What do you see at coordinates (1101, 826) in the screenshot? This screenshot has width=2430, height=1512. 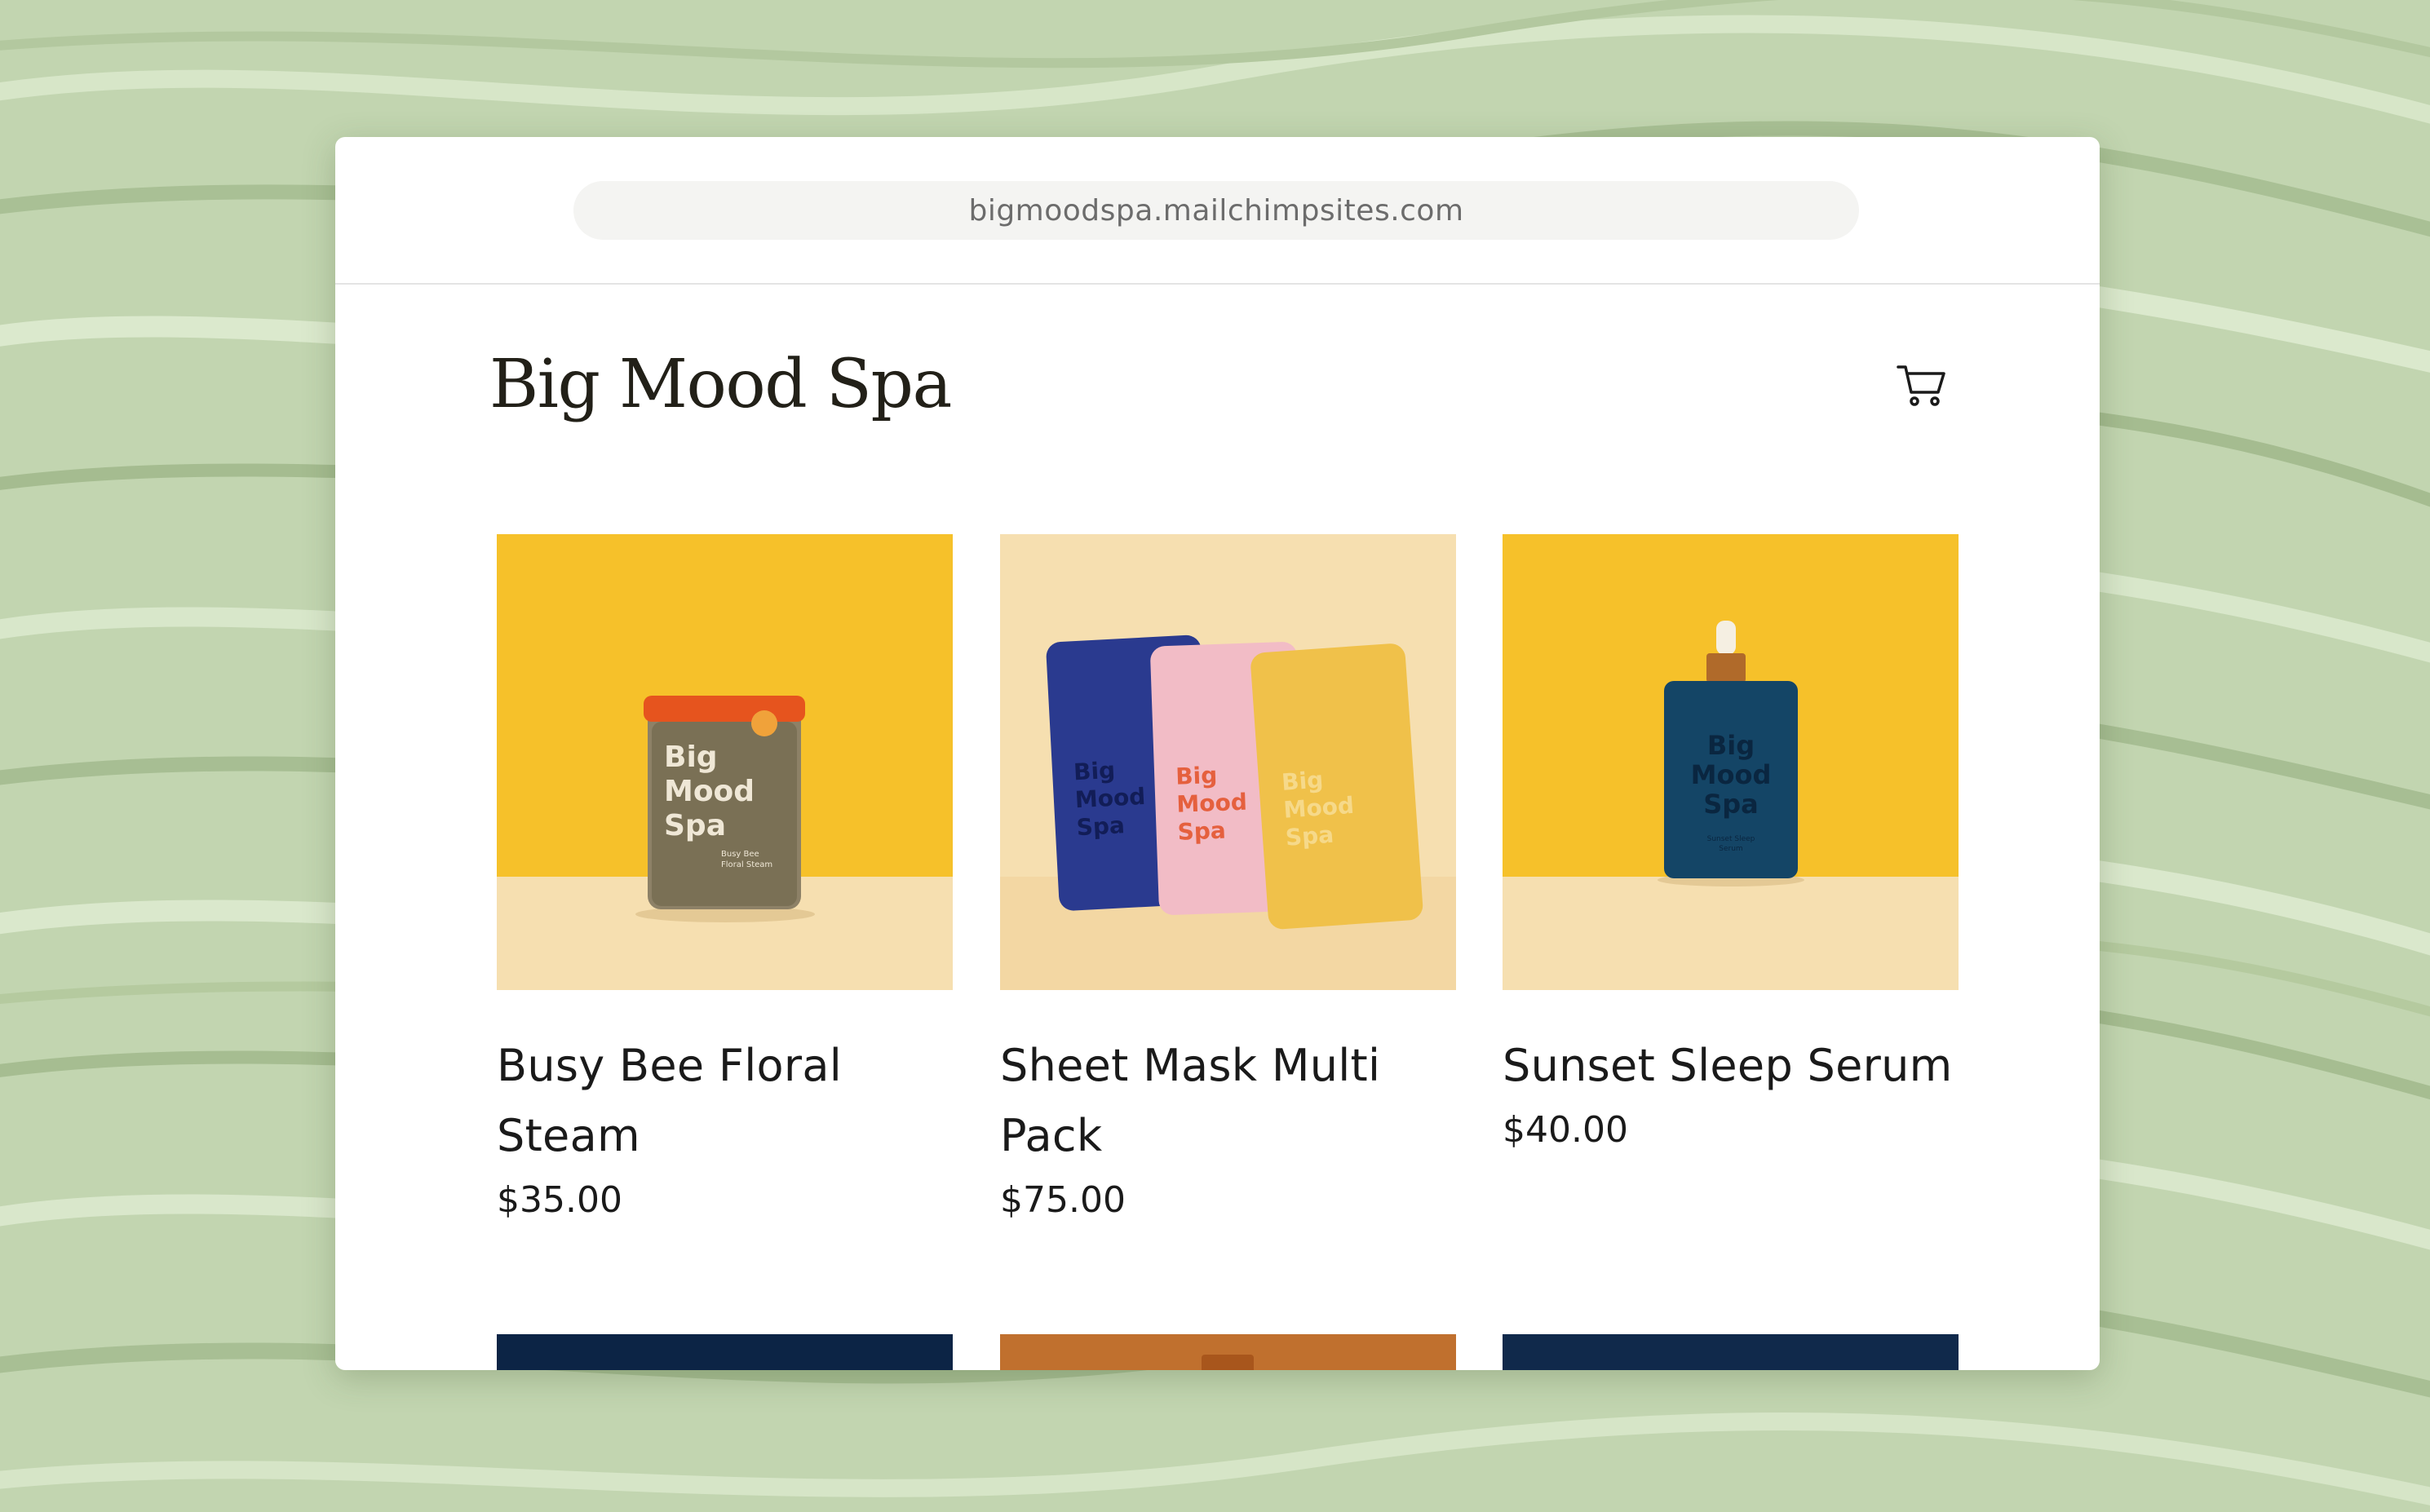 I see `pouch-blue-label-3: Spa` at bounding box center [1101, 826].